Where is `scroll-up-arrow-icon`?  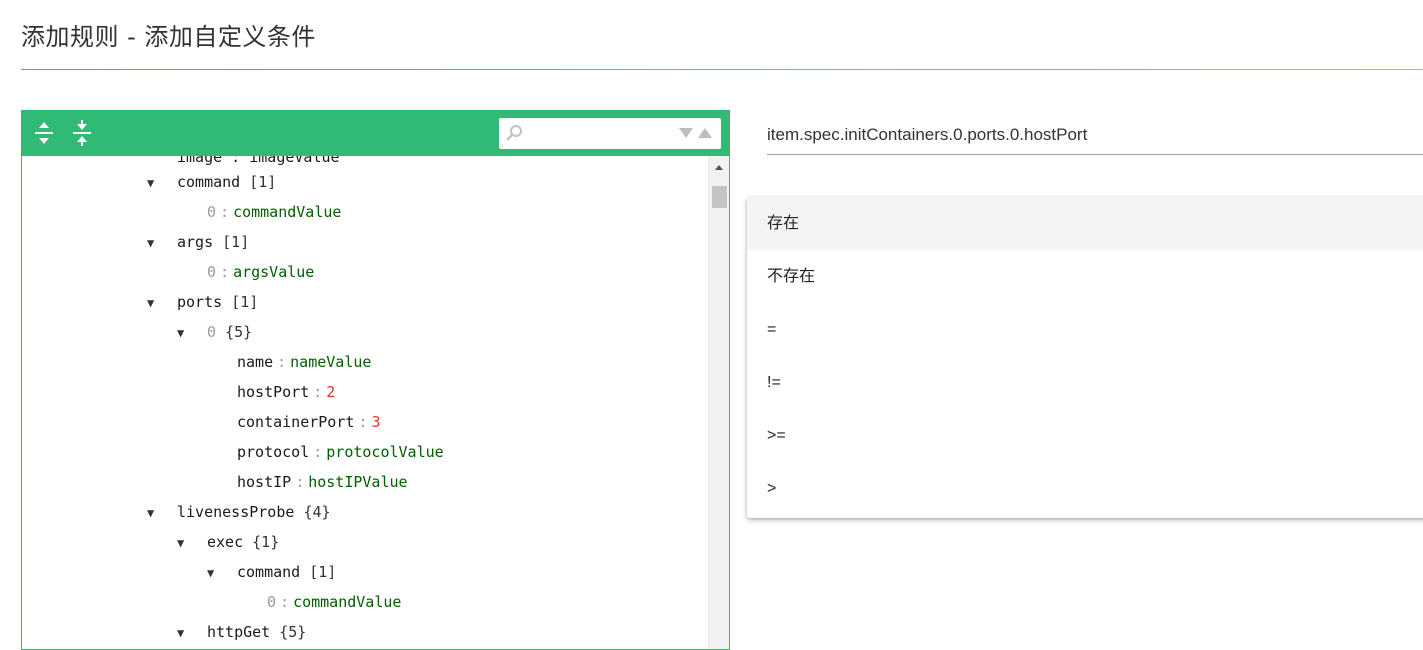
scroll-up-arrow-icon is located at coordinates (719, 167).